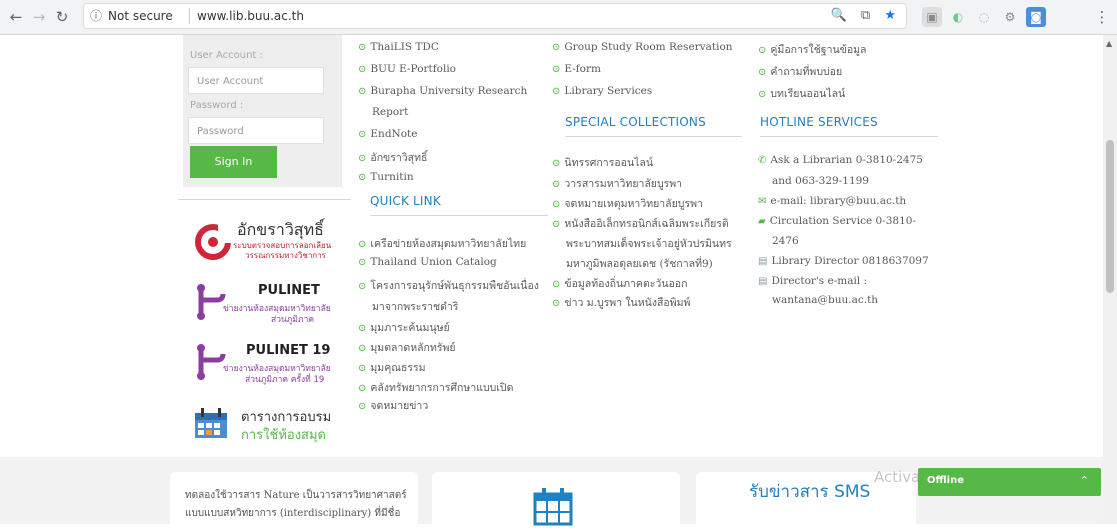  What do you see at coordinates (217, 105) in the screenshot?
I see `password-label: Password :` at bounding box center [217, 105].